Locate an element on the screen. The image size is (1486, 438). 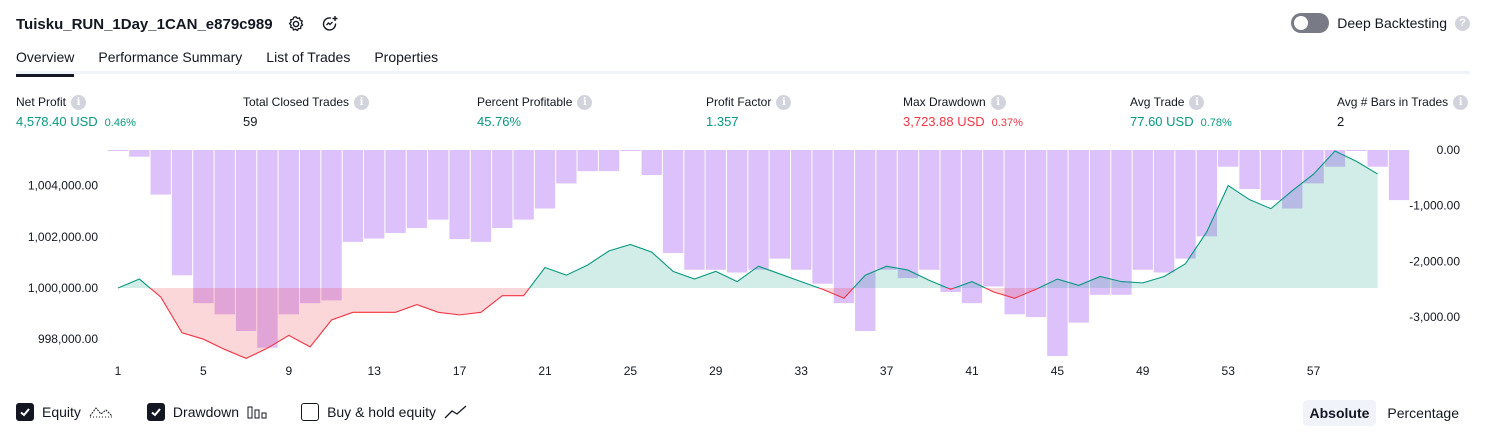
x-axis-tick-label: 25 is located at coordinates (631, 371).